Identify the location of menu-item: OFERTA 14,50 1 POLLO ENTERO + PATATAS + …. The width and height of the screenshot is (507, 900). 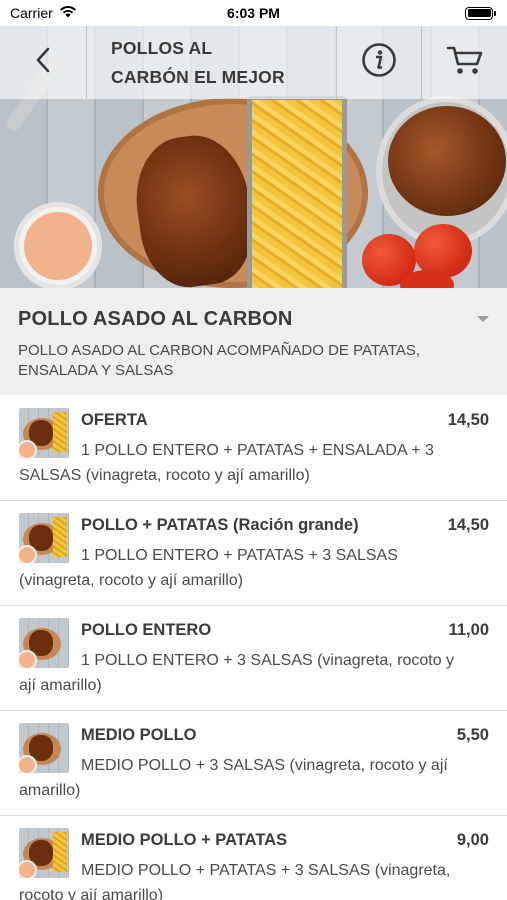
(253, 448).